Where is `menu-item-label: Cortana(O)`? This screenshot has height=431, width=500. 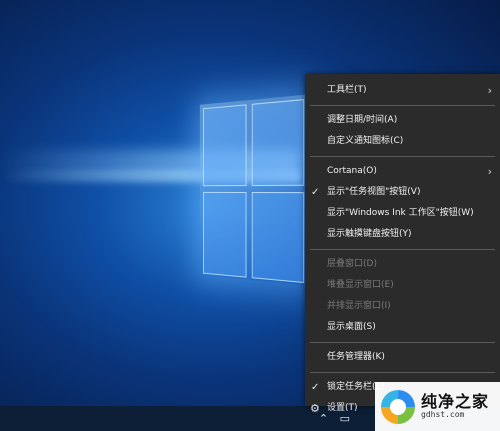
menu-item-label: Cortana(O) is located at coordinates (352, 171).